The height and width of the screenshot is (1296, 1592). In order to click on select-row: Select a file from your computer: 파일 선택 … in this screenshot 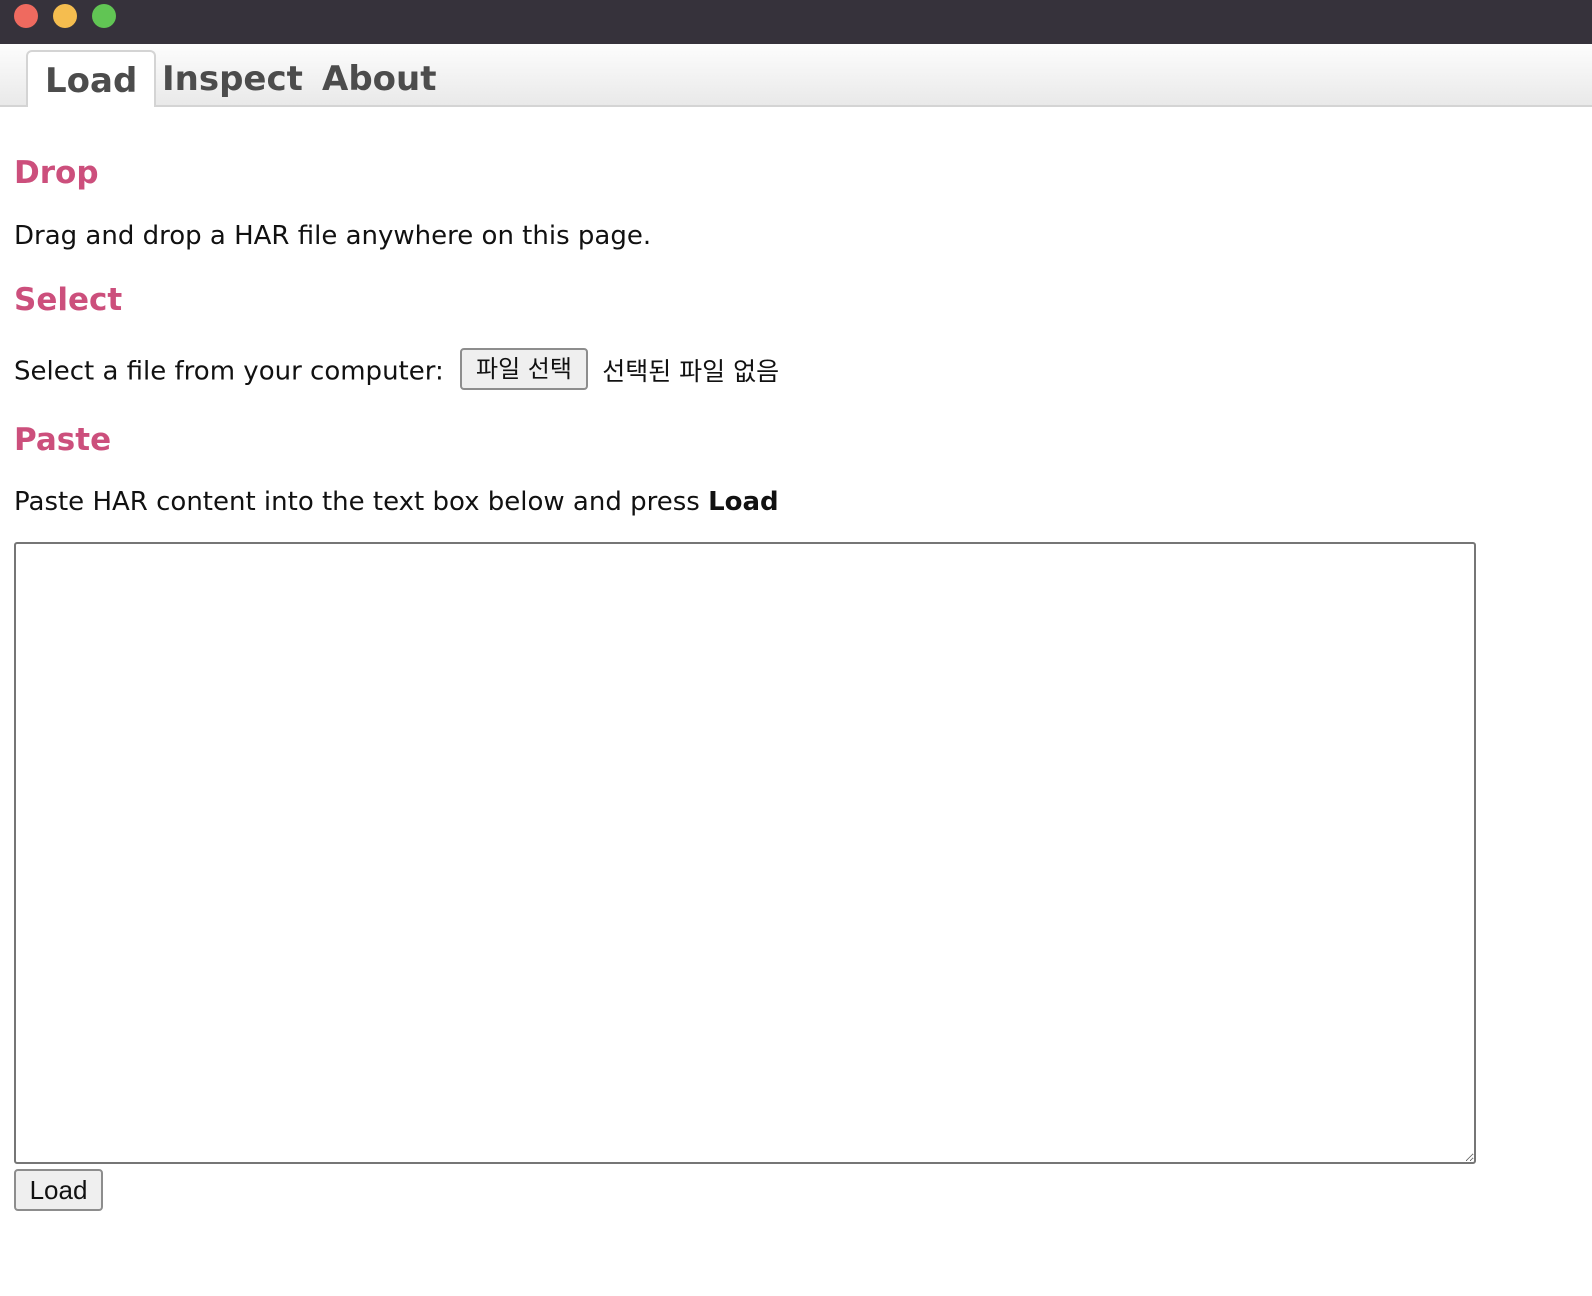, I will do `click(397, 370)`.